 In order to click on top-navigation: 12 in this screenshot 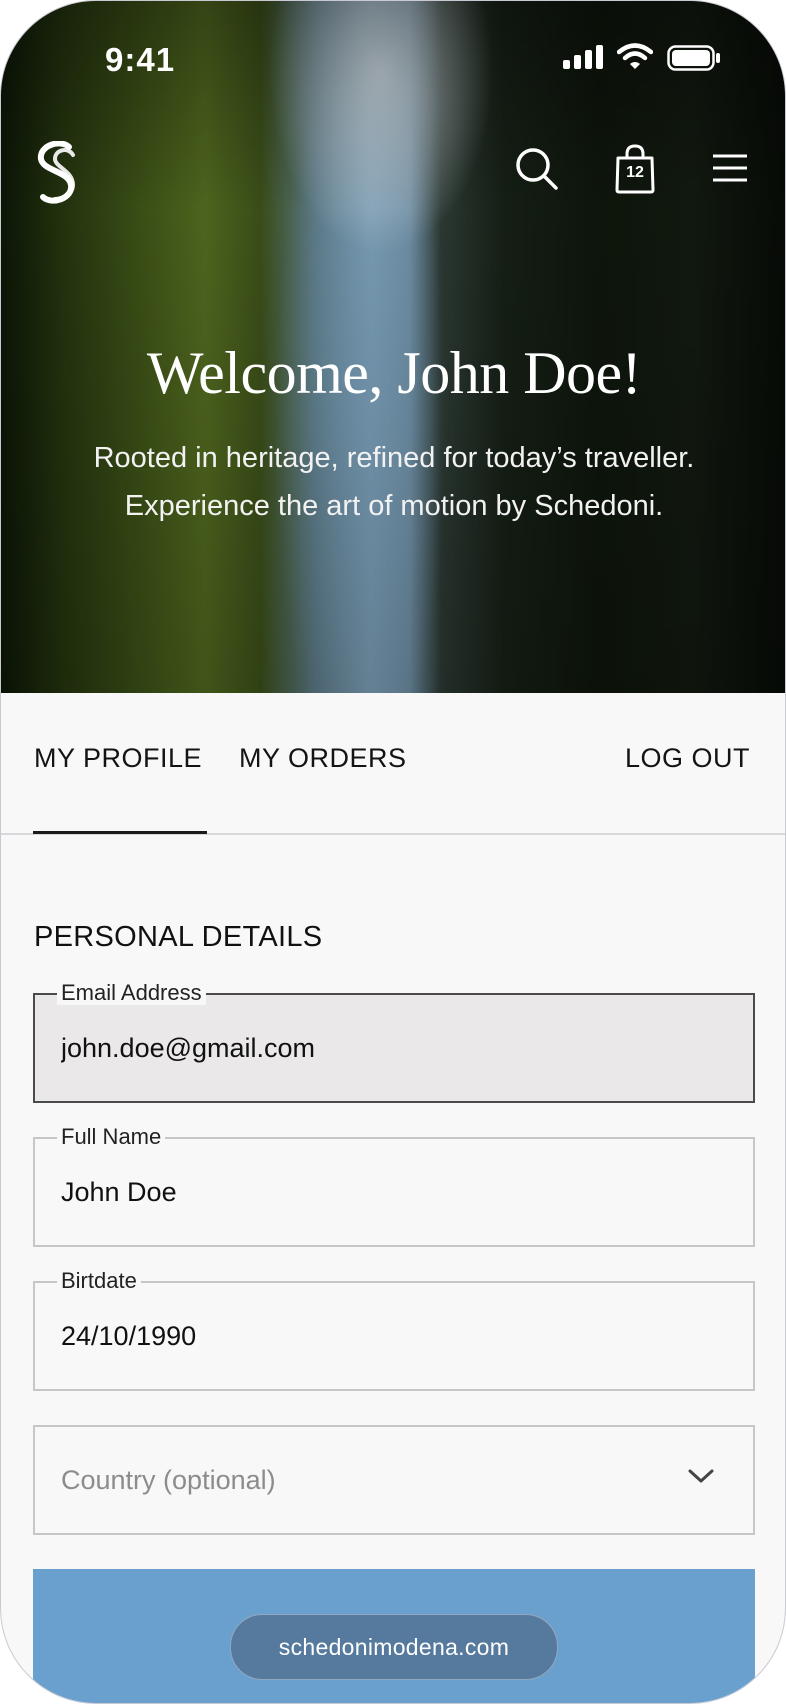, I will do `click(393, 169)`.